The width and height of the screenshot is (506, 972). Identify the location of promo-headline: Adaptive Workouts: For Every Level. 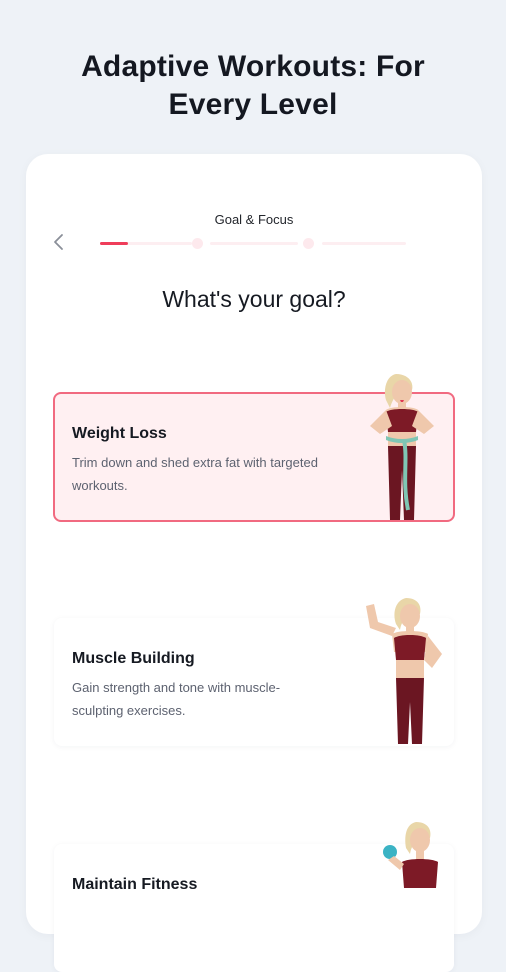
(253, 86).